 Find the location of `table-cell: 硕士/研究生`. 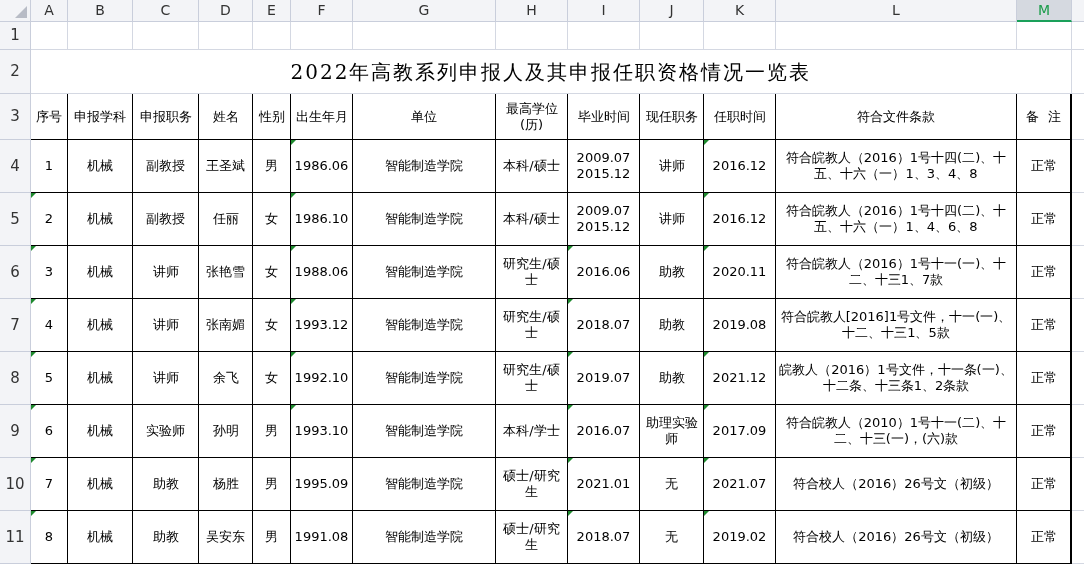

table-cell: 硕士/研究生 is located at coordinates (532, 537).